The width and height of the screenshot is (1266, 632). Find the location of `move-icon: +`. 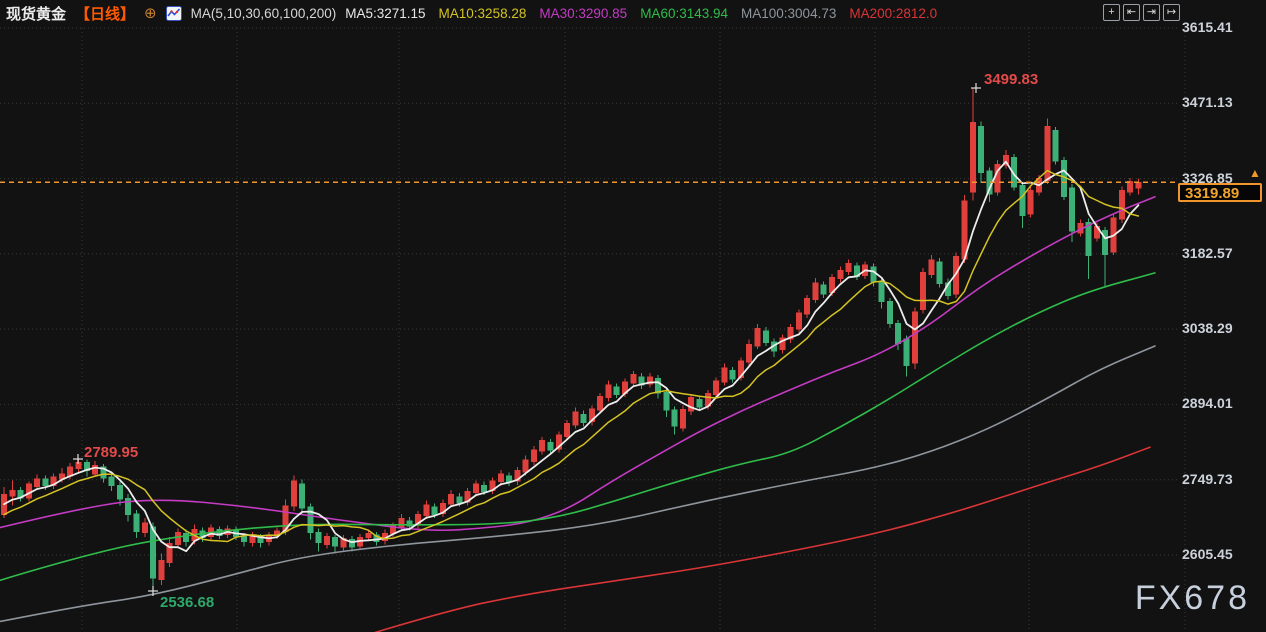

move-icon: + is located at coordinates (1111, 12).